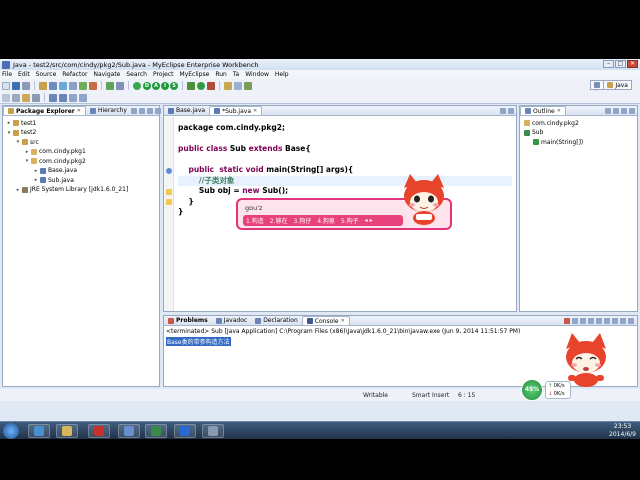  What do you see at coordinates (93, 85) in the screenshot?
I see `tool-icon` at bounding box center [93, 85].